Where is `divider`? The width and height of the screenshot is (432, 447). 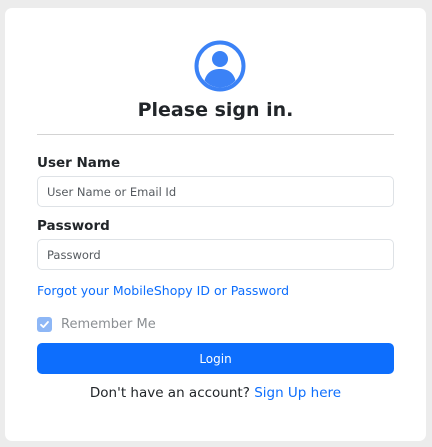 divider is located at coordinates (215, 134).